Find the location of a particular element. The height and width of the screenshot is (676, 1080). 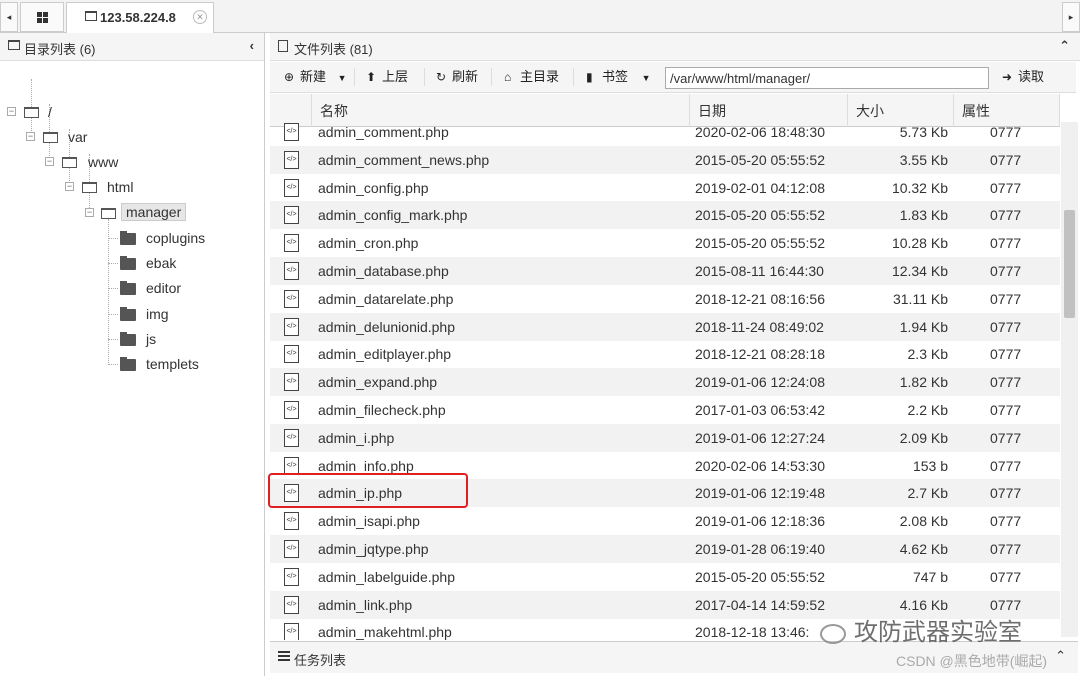

tab-scroll-left-button: ◂ is located at coordinates (9, 17).